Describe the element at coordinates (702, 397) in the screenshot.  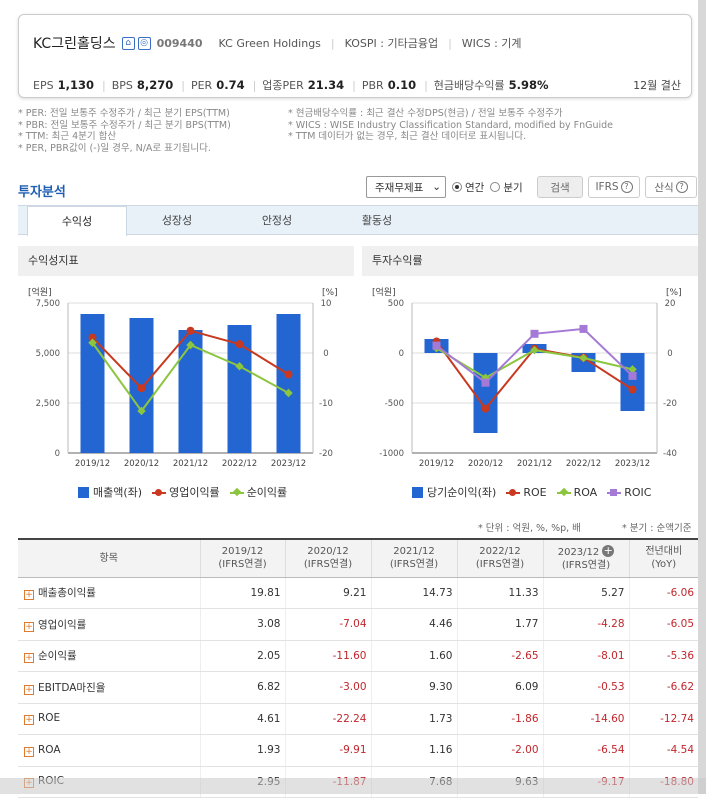
I see `vertical-scrollbar` at that location.